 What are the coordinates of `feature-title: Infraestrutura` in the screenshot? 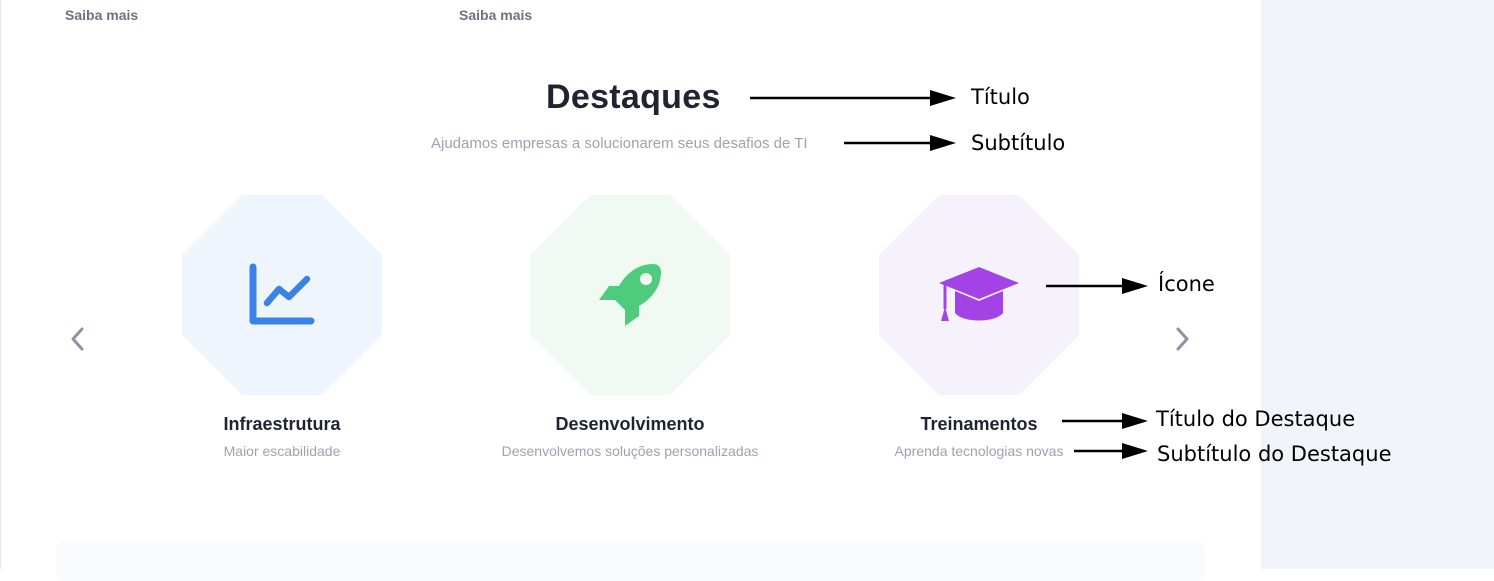 It's located at (282, 424).